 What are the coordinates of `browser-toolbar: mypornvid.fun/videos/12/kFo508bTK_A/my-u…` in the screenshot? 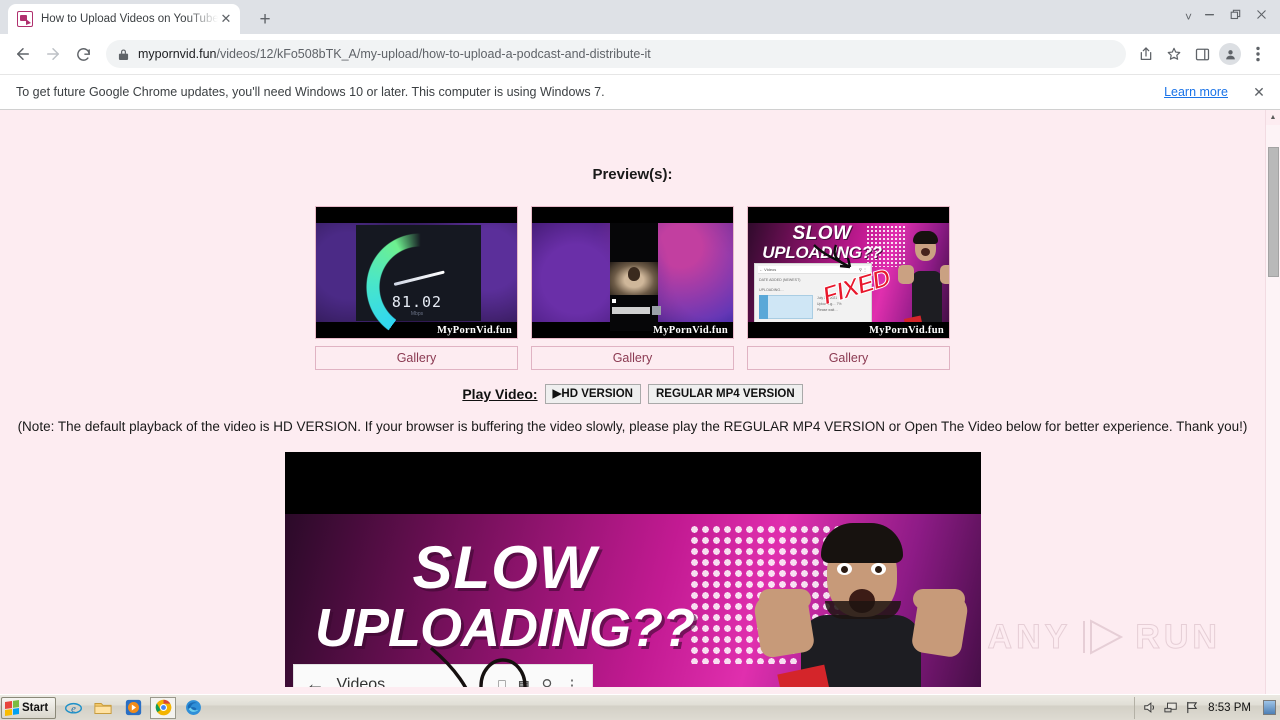 It's located at (640, 54).